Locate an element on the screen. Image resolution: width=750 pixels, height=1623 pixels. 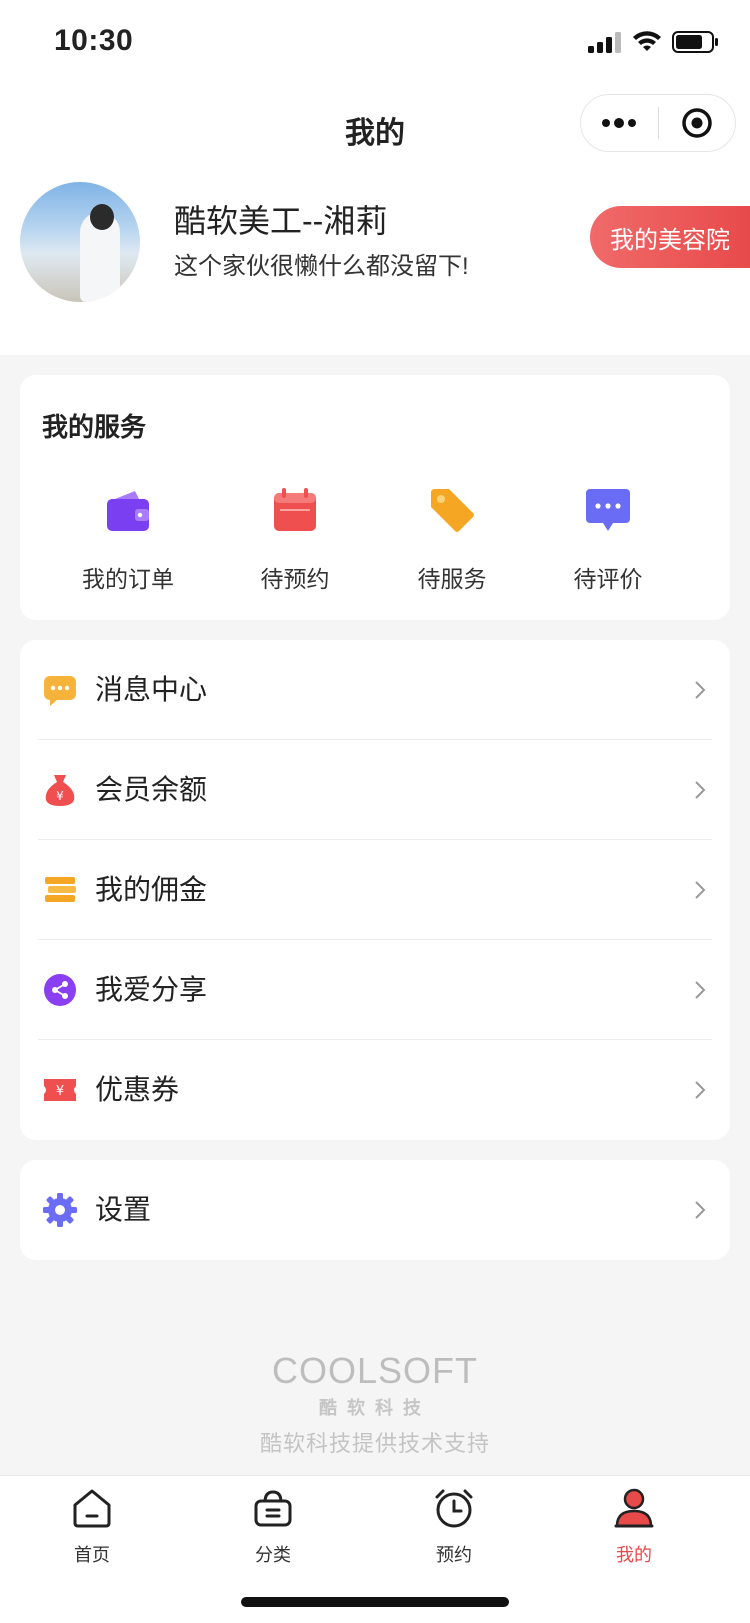
mini-program-capsule is located at coordinates (658, 123).